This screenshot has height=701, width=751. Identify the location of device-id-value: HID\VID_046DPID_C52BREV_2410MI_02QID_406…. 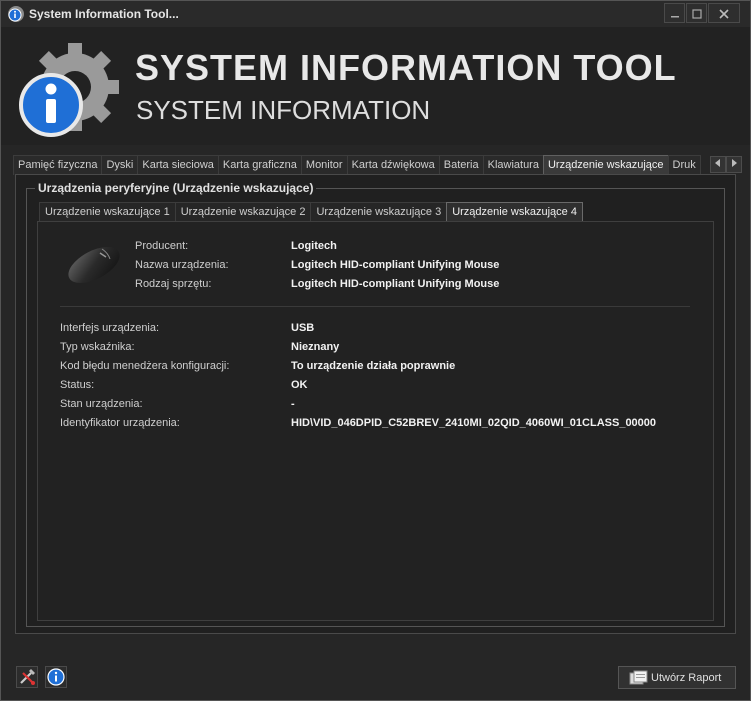
(474, 423).